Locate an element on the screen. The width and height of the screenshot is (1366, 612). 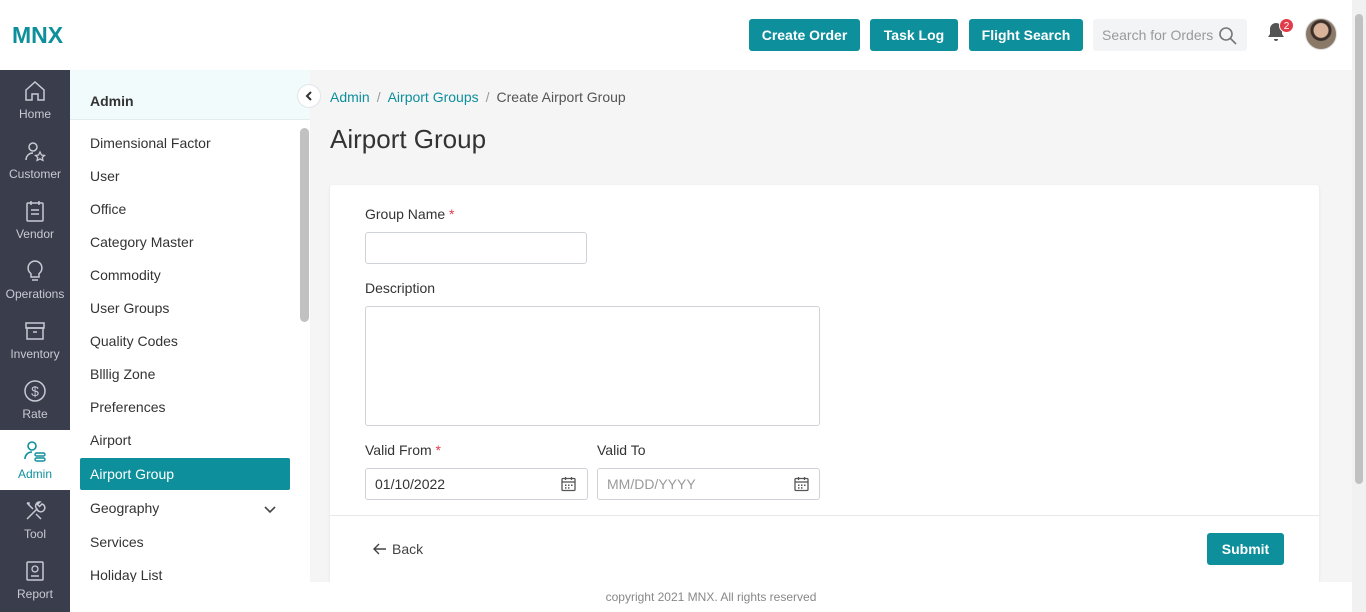
search-icon is located at coordinates (1228, 38).